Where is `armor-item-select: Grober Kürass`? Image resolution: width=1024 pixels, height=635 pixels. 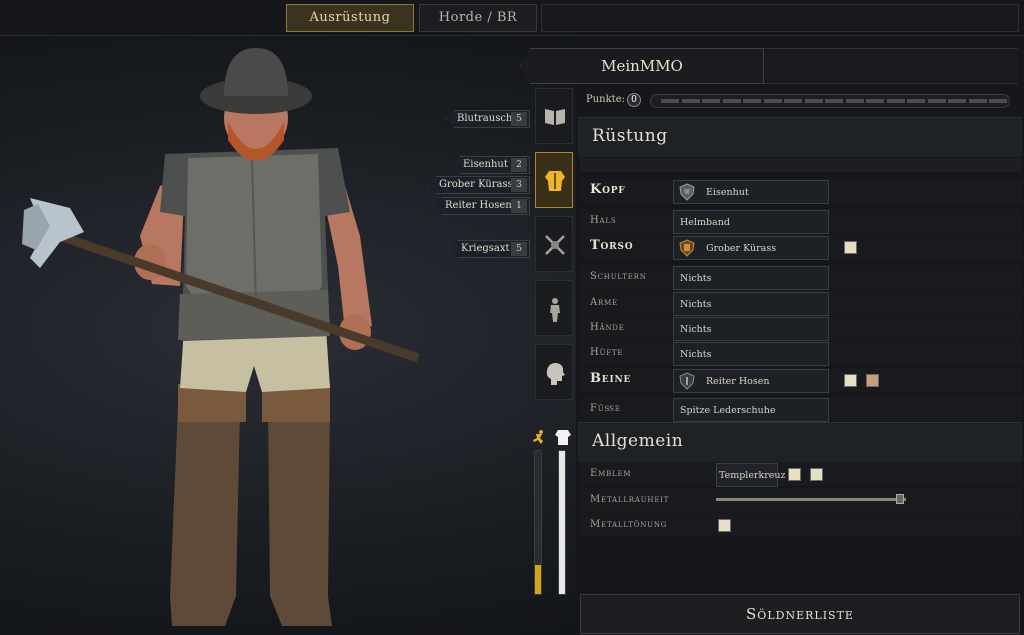 armor-item-select: Grober Kürass is located at coordinates (751, 248).